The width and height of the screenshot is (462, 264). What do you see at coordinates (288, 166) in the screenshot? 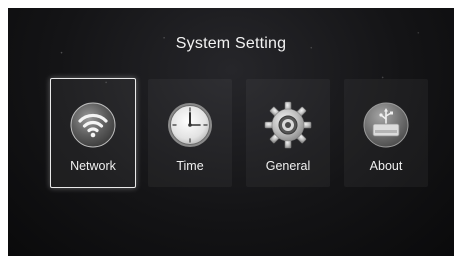
I see `menu-item-label: General` at bounding box center [288, 166].